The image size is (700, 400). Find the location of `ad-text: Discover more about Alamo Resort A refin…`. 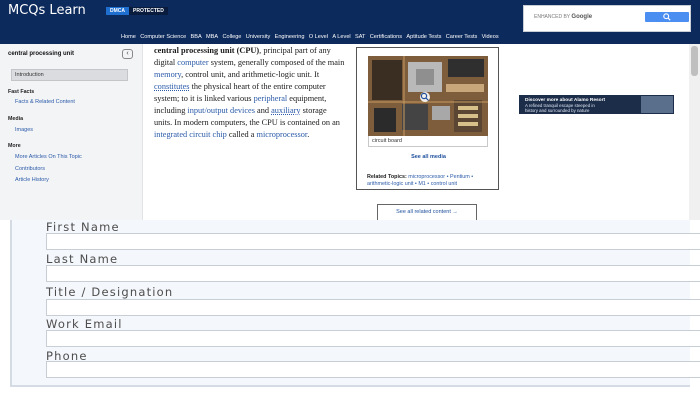

ad-text: Discover more about Alamo Resort A refin… is located at coordinates (565, 105).